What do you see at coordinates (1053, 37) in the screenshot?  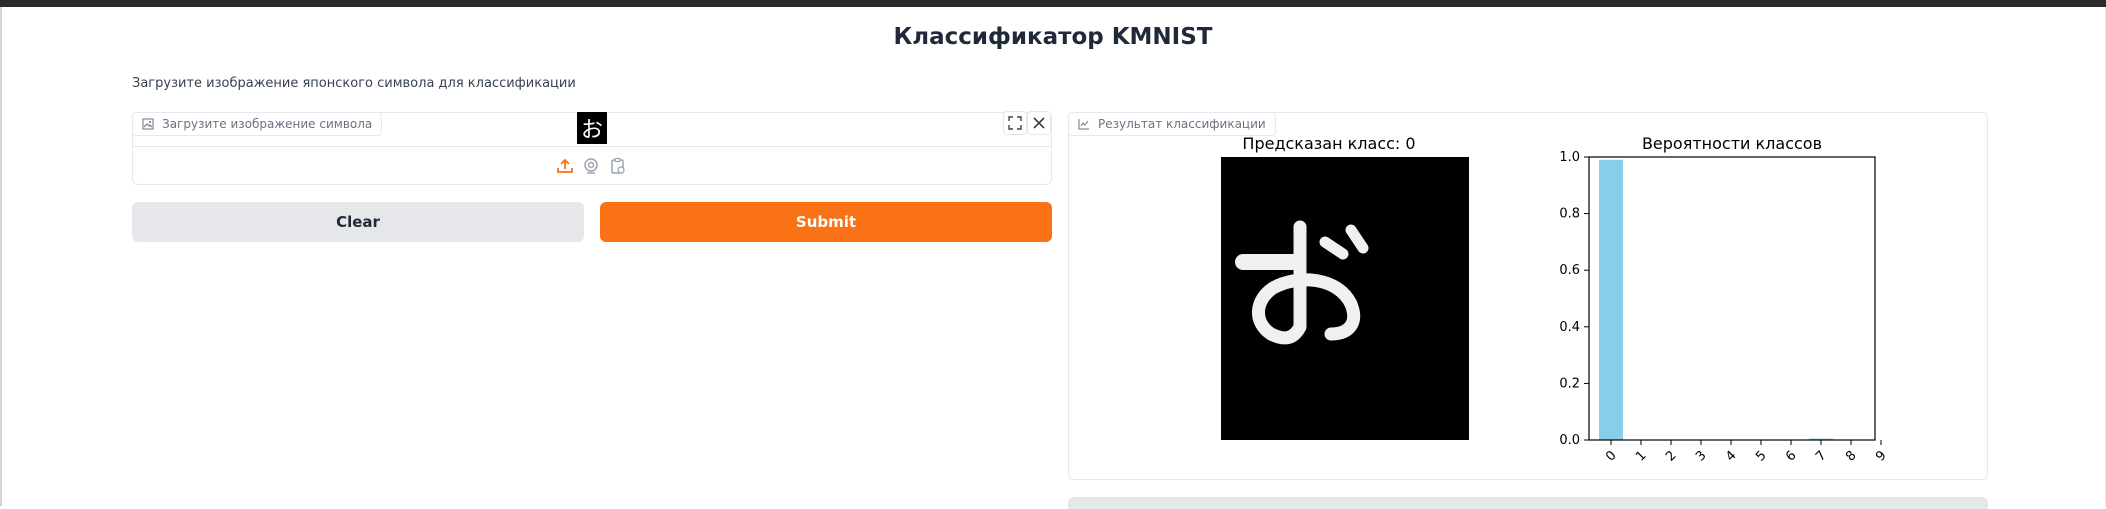 I see `page-title: Классификатор KMNIST` at bounding box center [1053, 37].